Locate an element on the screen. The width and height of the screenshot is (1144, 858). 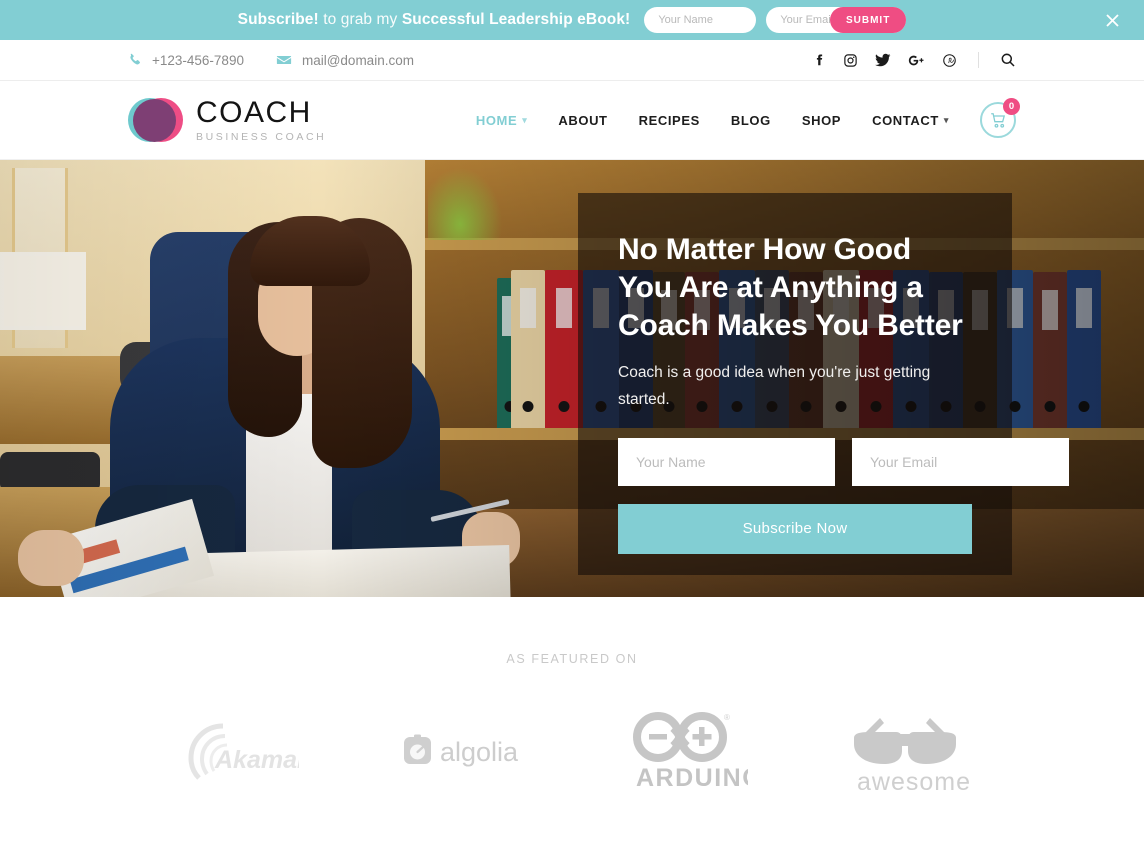
main-navigation: HOME ▾ ABOUT RECIPES BLOG SHOP CONTACT ▾ is located at coordinates (748, 118).